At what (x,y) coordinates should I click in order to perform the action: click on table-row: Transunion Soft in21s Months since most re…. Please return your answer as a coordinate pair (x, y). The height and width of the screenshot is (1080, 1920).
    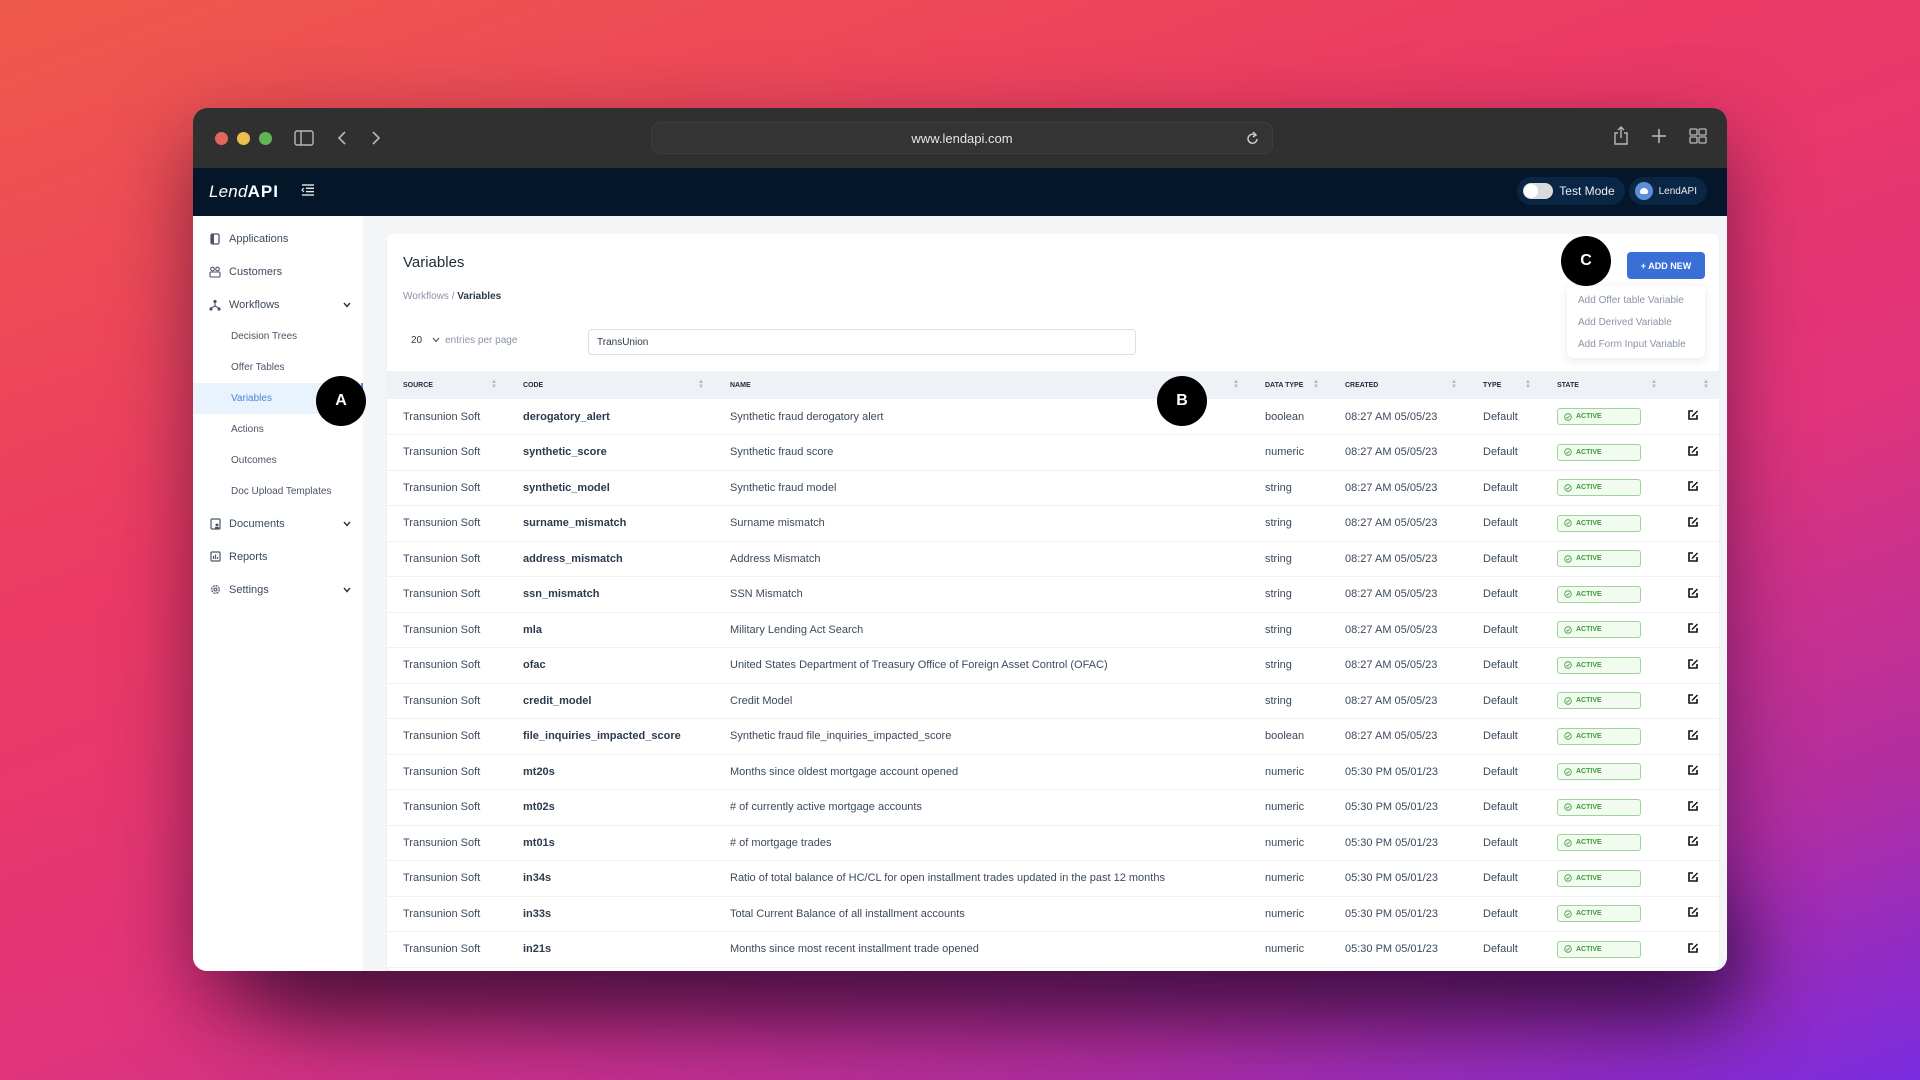
    Looking at the image, I should click on (1053, 950).